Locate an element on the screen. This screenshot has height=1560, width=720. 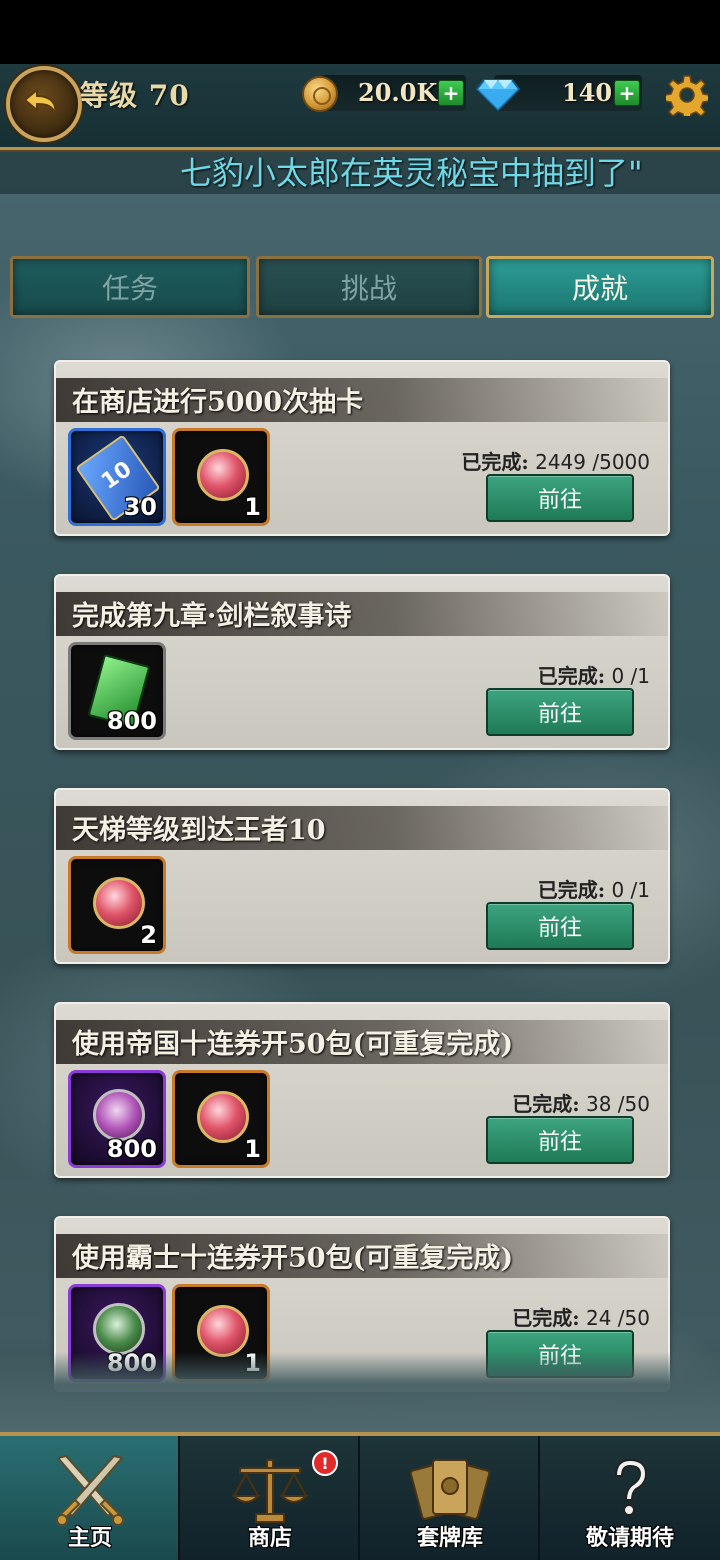
gear-icon is located at coordinates (687, 95).